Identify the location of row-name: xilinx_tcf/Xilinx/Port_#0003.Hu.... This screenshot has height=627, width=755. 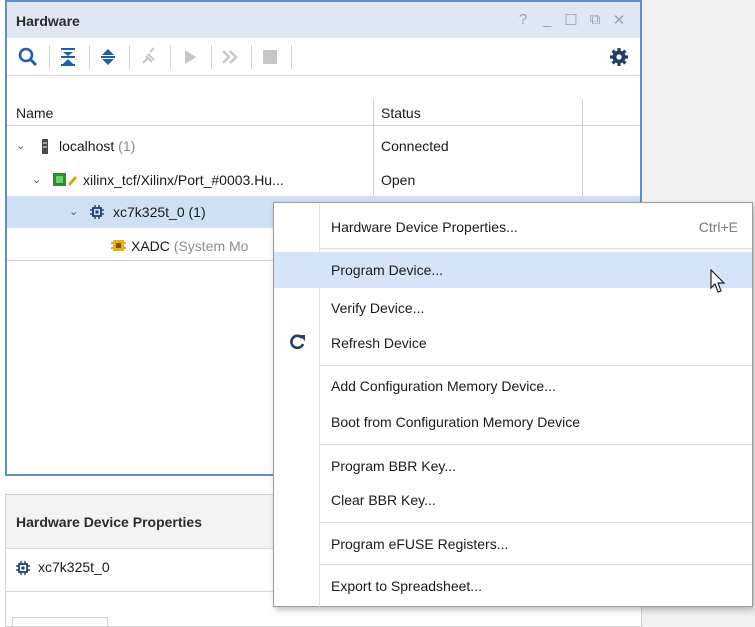
(183, 180).